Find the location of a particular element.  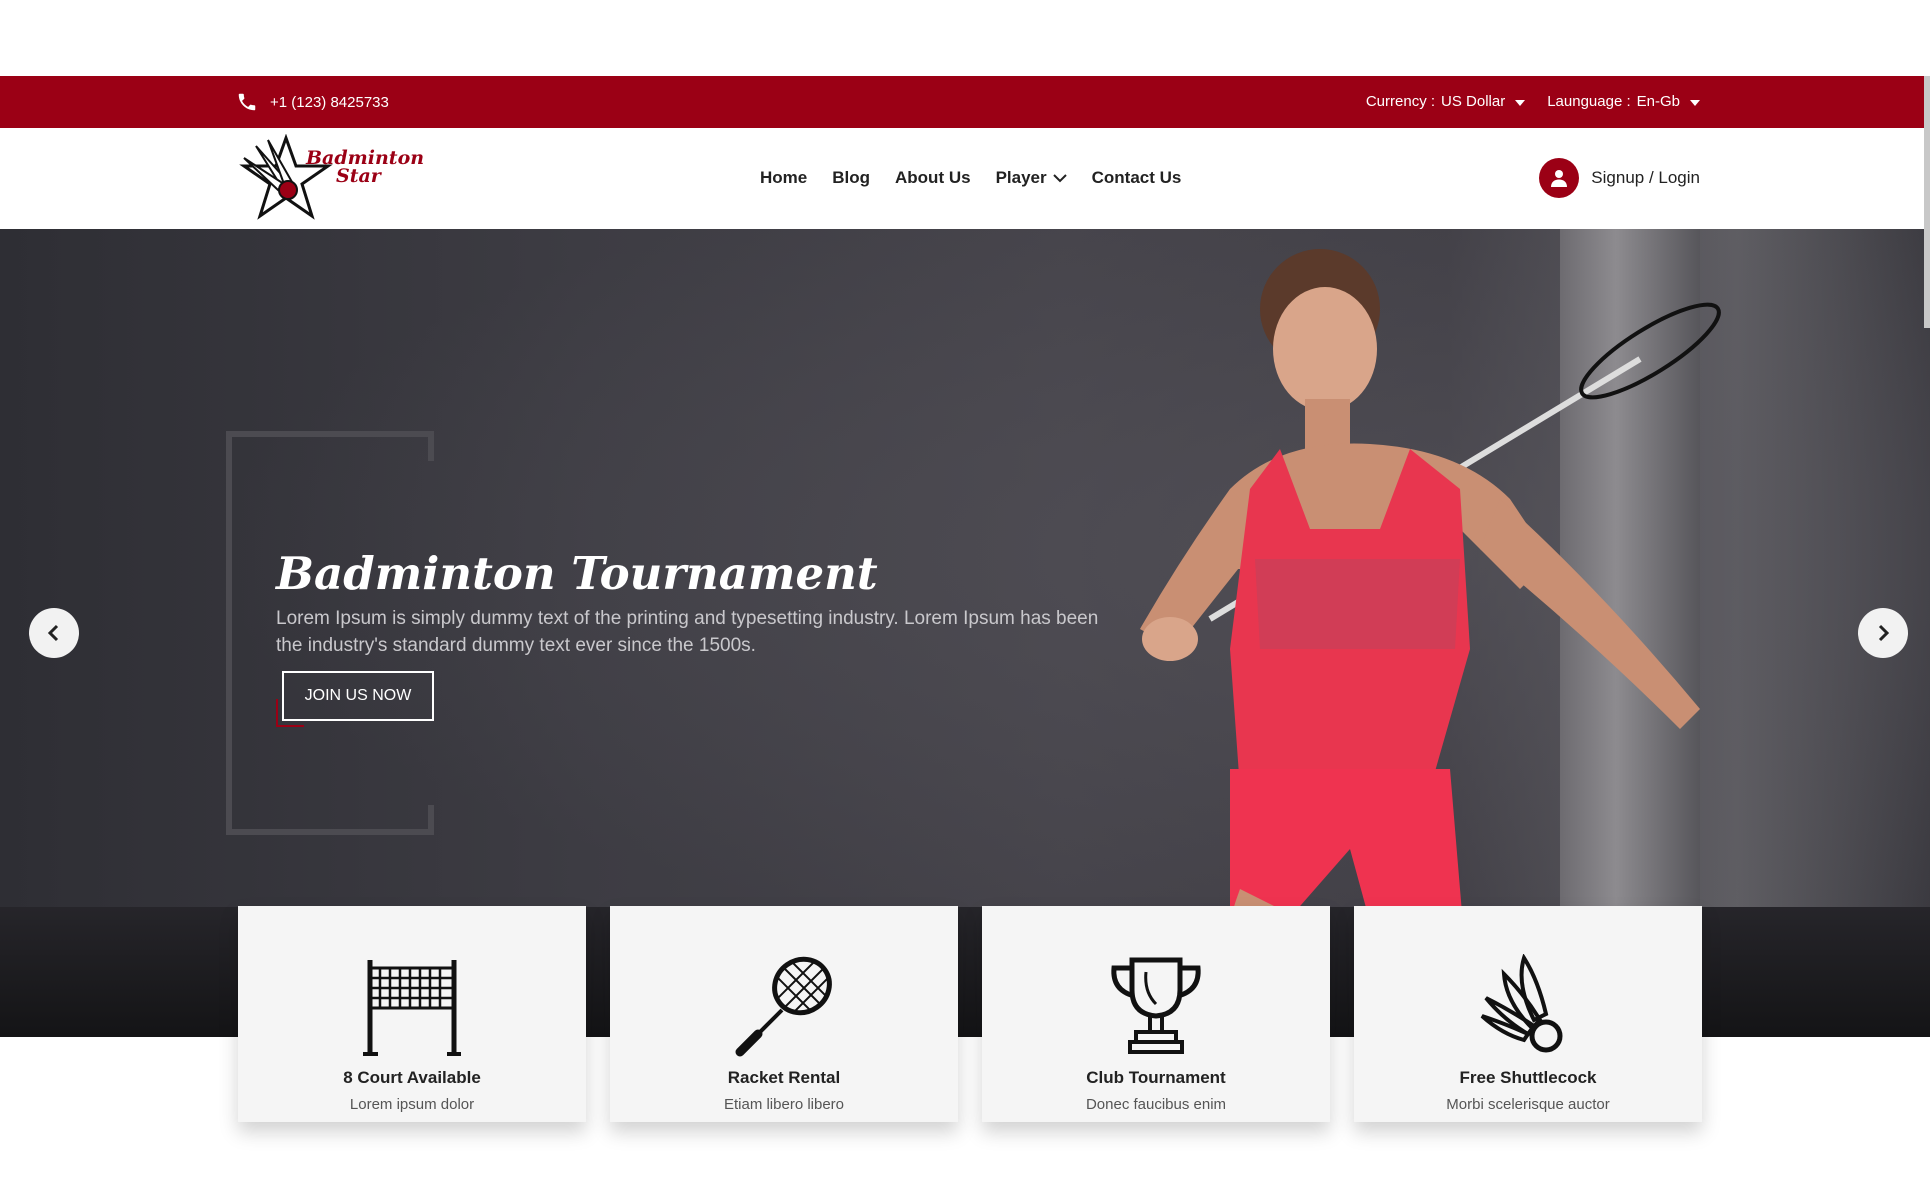

nav-about-us: About Us is located at coordinates (933, 178).